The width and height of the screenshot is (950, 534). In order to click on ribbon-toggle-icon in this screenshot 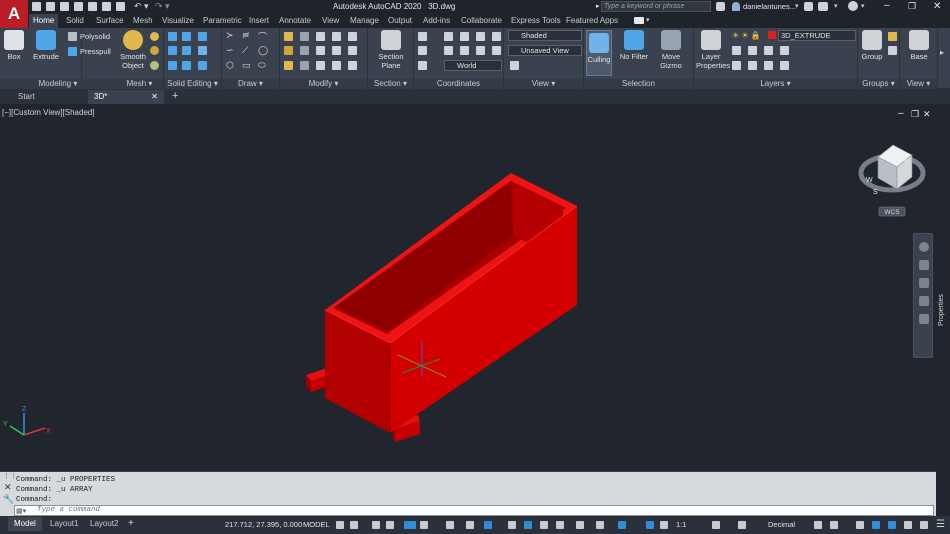, I will do `click(639, 20)`.